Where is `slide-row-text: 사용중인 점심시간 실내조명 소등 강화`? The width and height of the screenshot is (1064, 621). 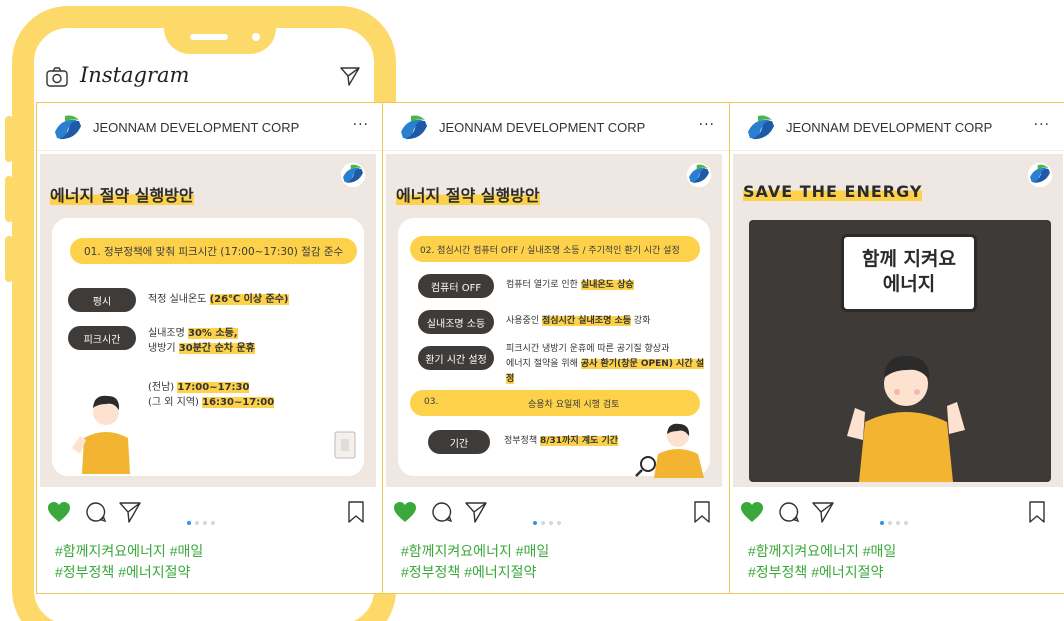
slide-row-text: 사용중인 점심시간 실내조명 소등 강화 is located at coordinates (578, 321).